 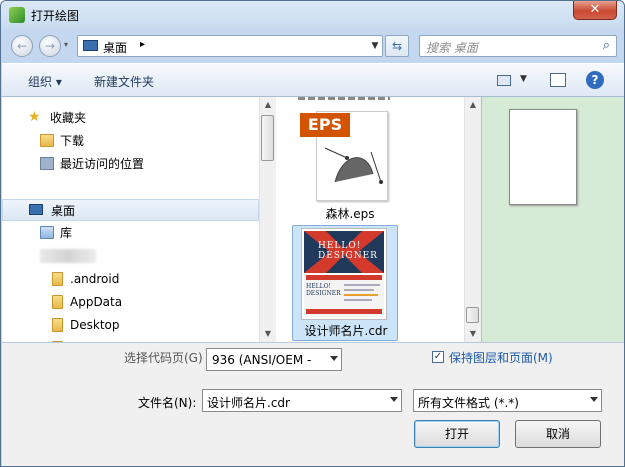 I want to click on nav-desktop-label: 桌面, so click(x=63, y=211).